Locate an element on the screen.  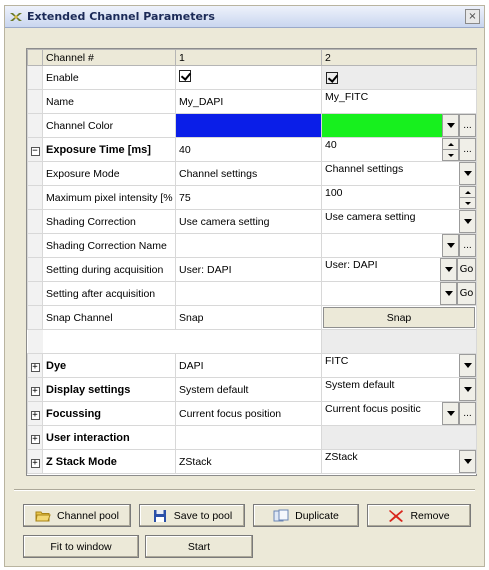
shading-name-dropdown is located at coordinates (450, 245).